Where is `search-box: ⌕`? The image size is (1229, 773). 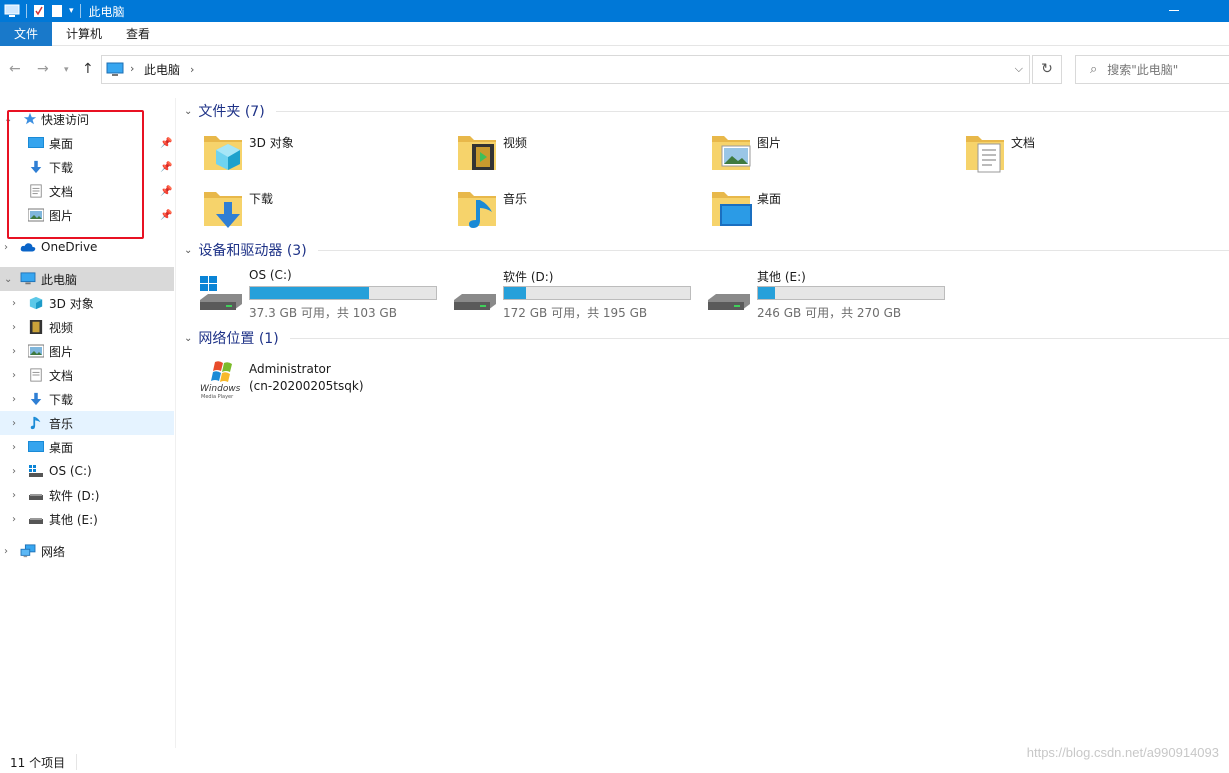
search-box: ⌕ is located at coordinates (1152, 69).